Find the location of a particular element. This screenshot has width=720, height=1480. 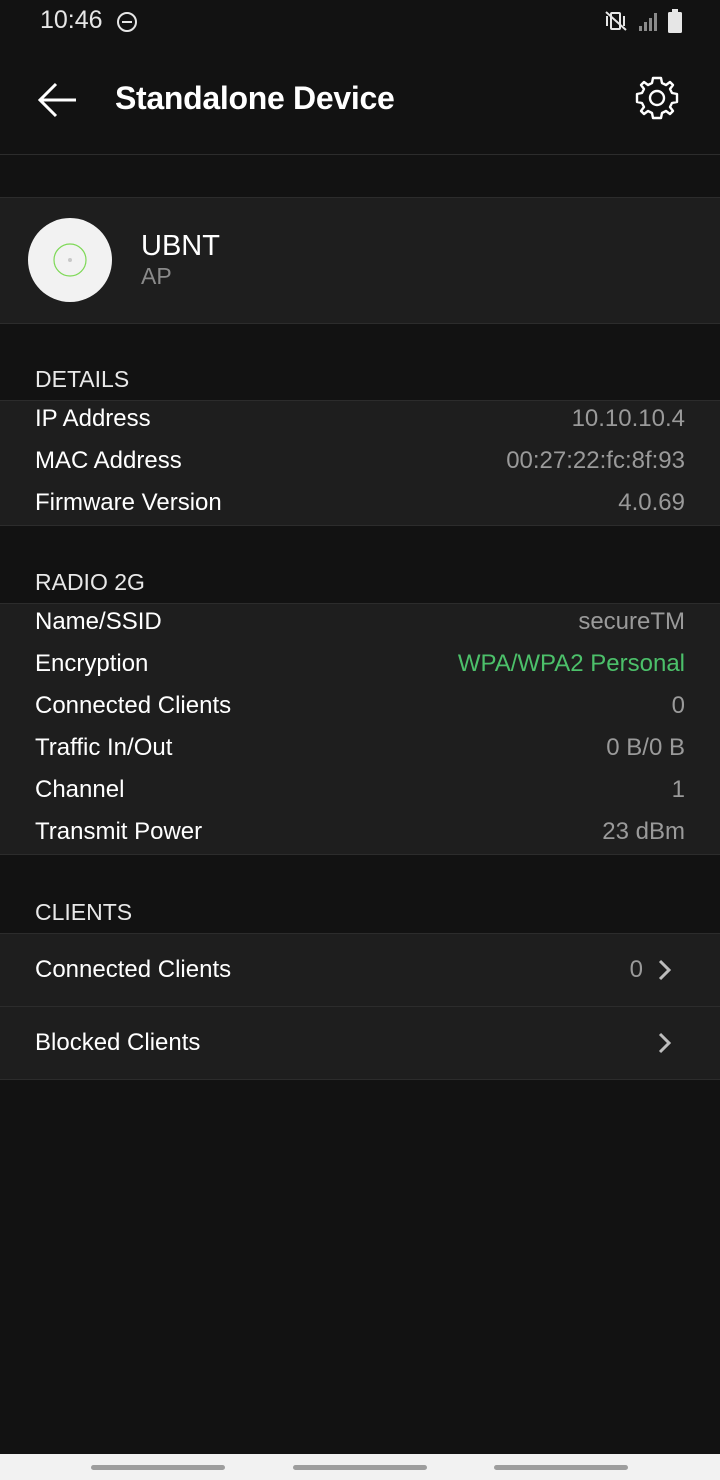

ip-address-value: 10.10.10.4 is located at coordinates (628, 418).